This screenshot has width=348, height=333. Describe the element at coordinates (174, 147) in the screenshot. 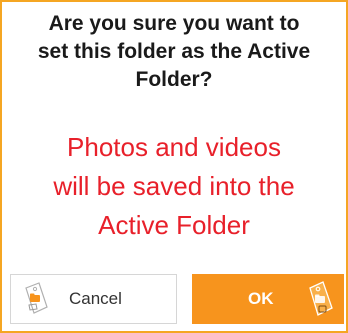

I see `warning-line: Photos and videos` at that location.